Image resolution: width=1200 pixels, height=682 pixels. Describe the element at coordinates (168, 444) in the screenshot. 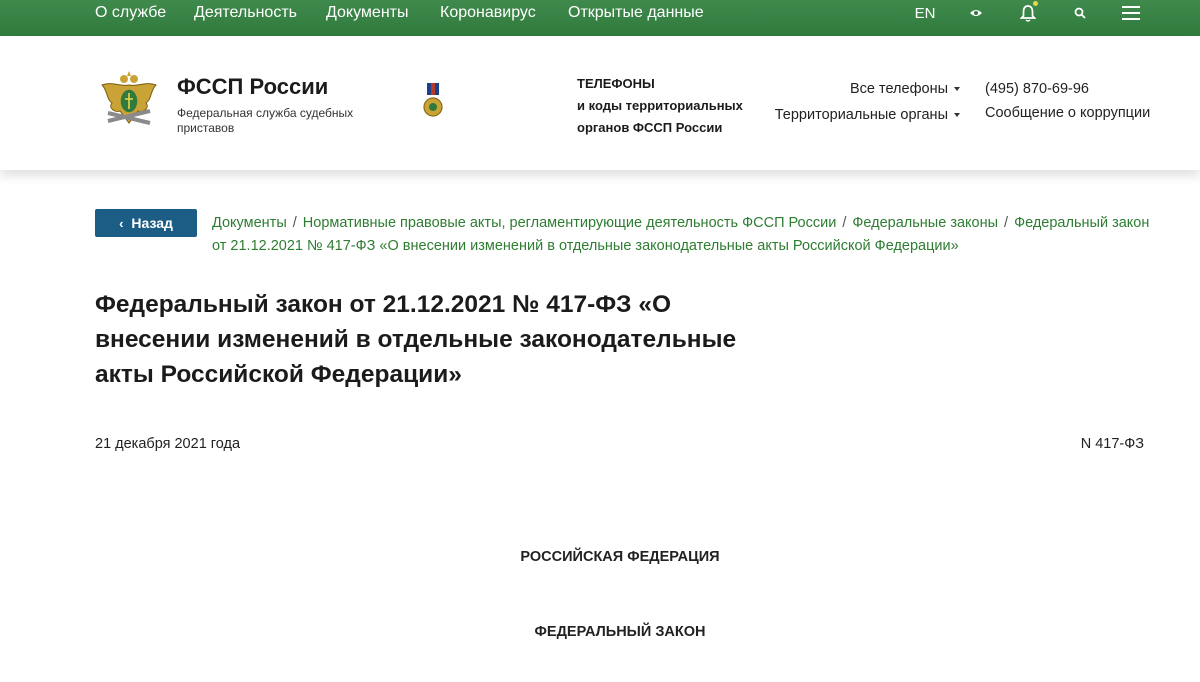

I see `document-date: 21 декабря 2021 года` at that location.